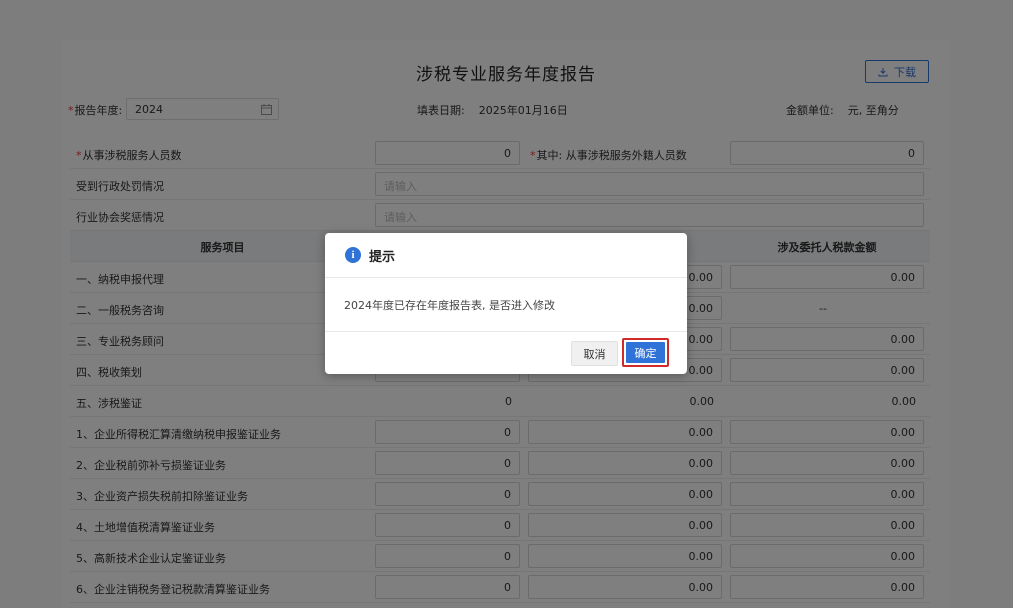  I want to click on cancel-button: 取消, so click(594, 353).